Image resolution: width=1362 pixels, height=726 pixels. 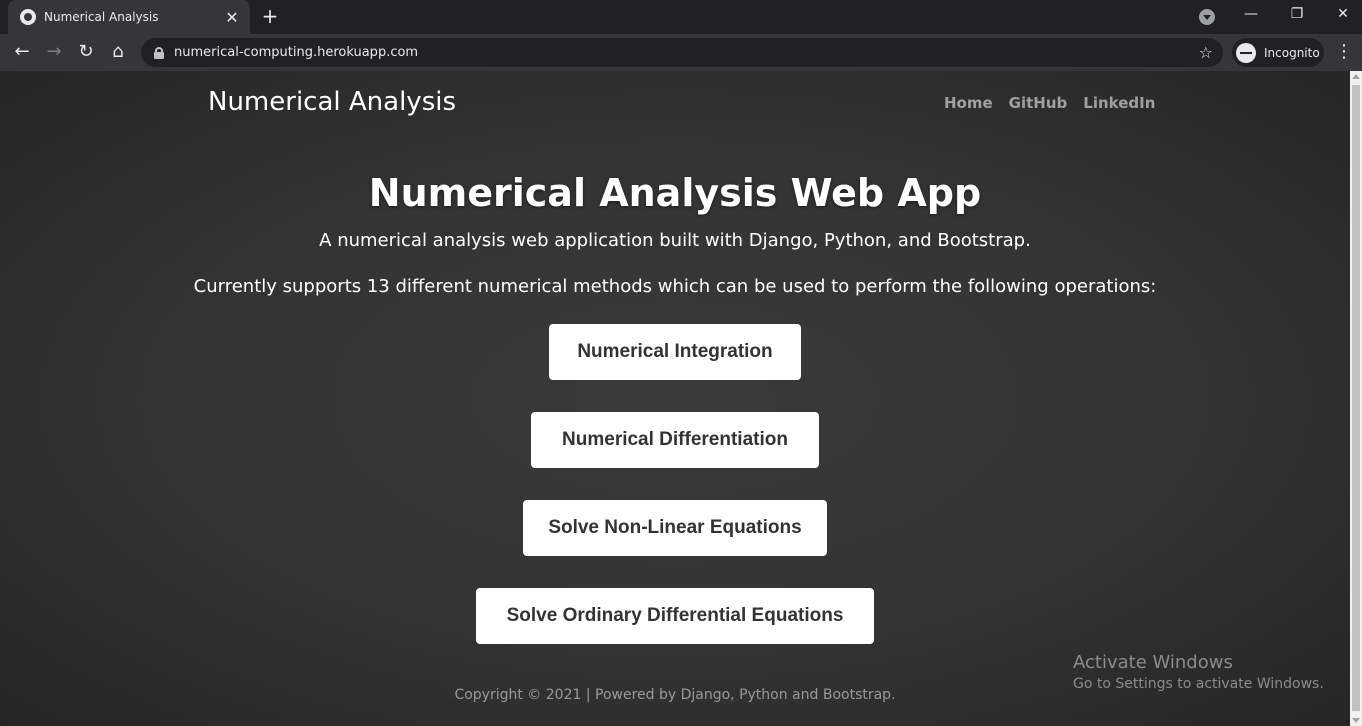 What do you see at coordinates (1344, 53) in the screenshot?
I see `browser-menu-icon: ⋮` at bounding box center [1344, 53].